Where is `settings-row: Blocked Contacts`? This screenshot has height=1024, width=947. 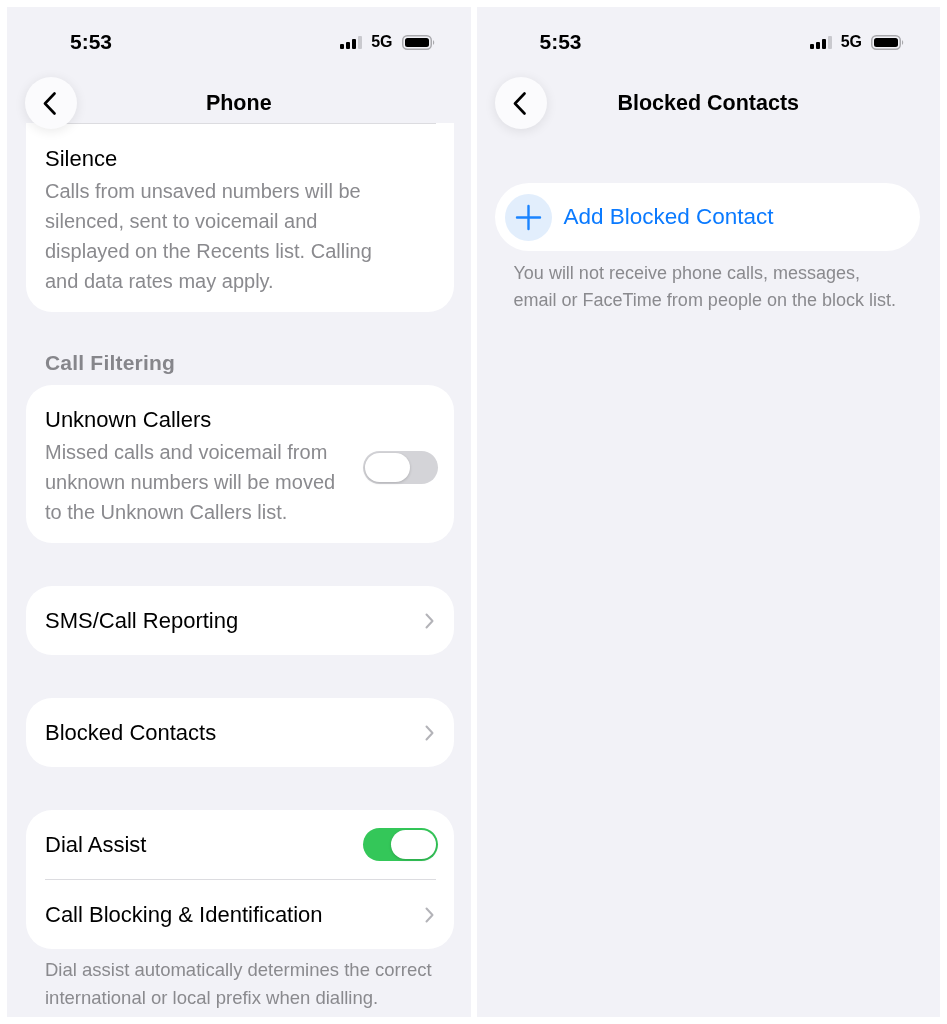
settings-row: Blocked Contacts is located at coordinates (240, 732).